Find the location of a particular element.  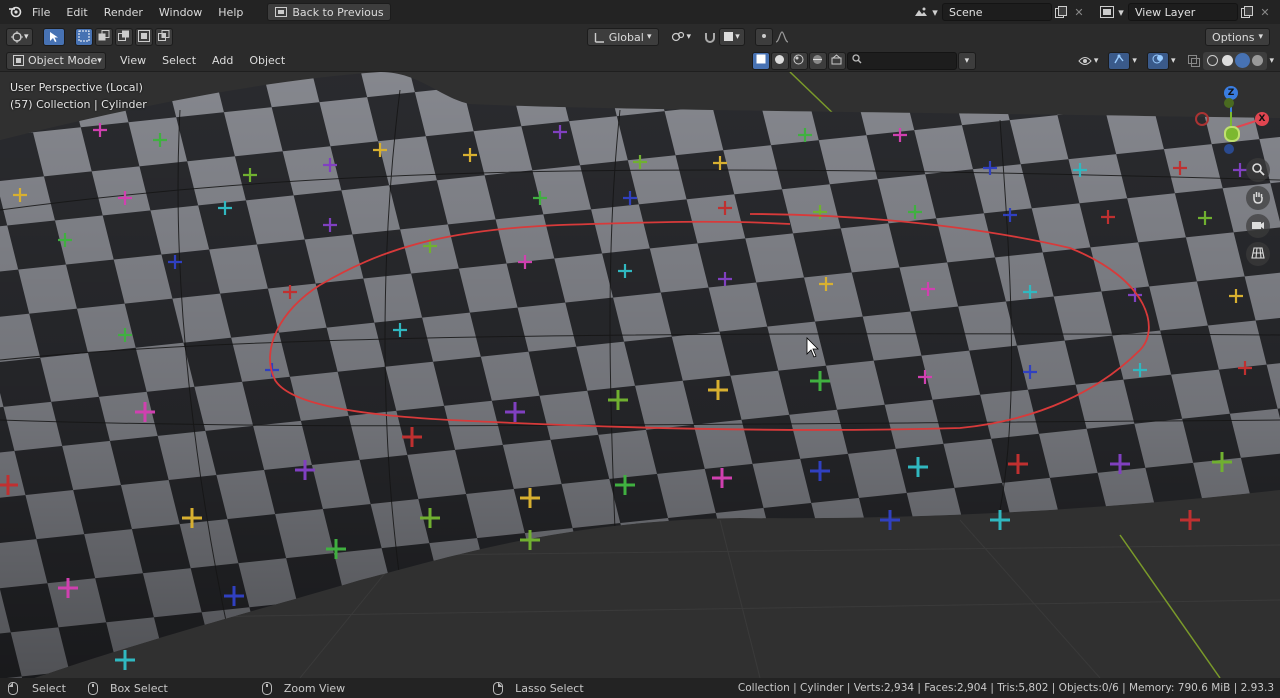

select-new-icon is located at coordinates (84, 37).